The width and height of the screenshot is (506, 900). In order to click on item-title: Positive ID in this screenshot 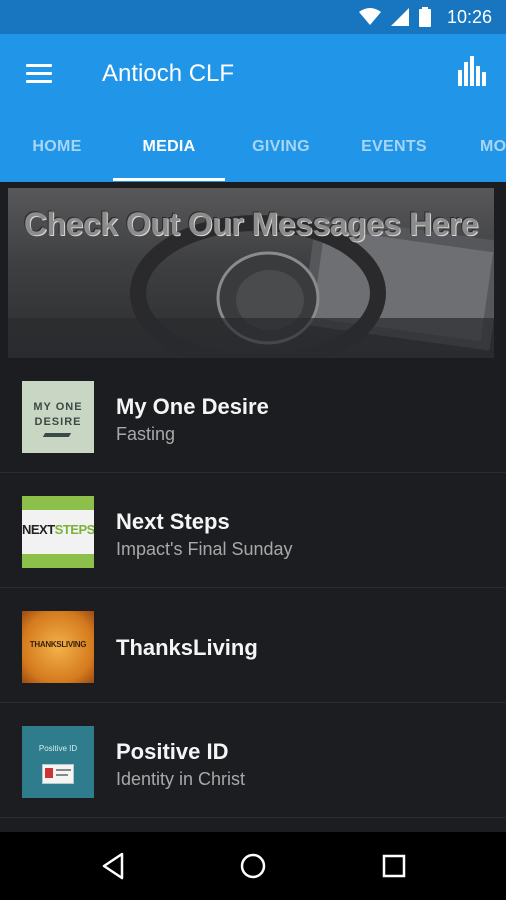, I will do `click(172, 751)`.